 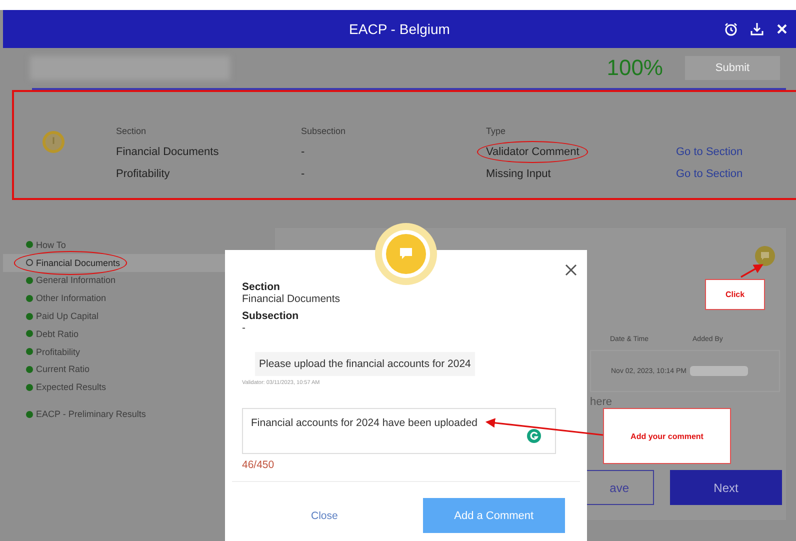 What do you see at coordinates (46, 245) in the screenshot?
I see `sidebar-item: How To` at bounding box center [46, 245].